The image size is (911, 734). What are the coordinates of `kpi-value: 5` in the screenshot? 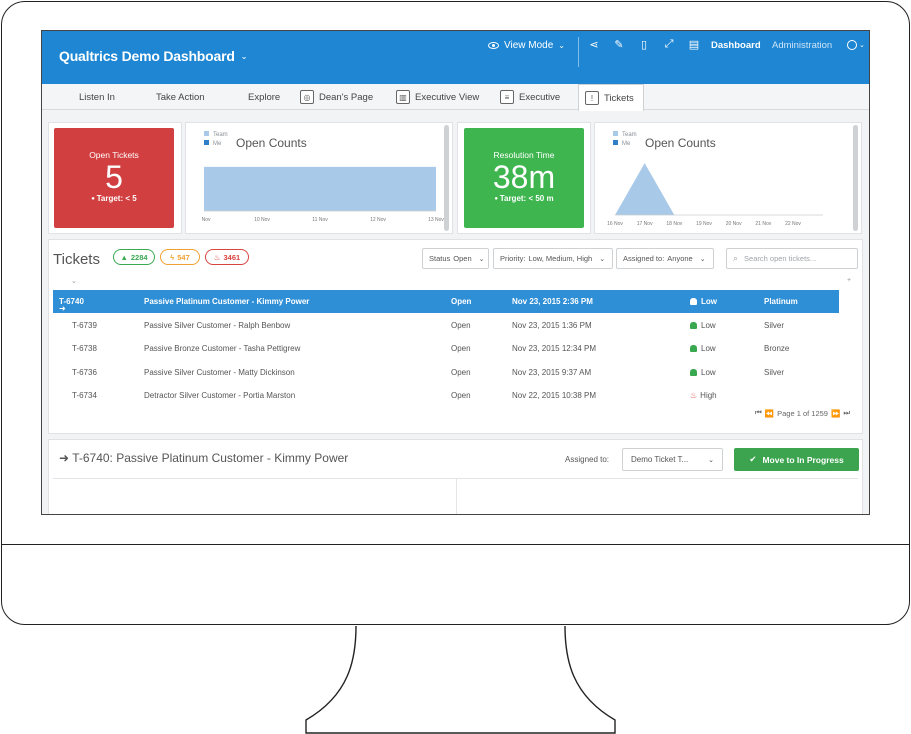 It's located at (114, 177).